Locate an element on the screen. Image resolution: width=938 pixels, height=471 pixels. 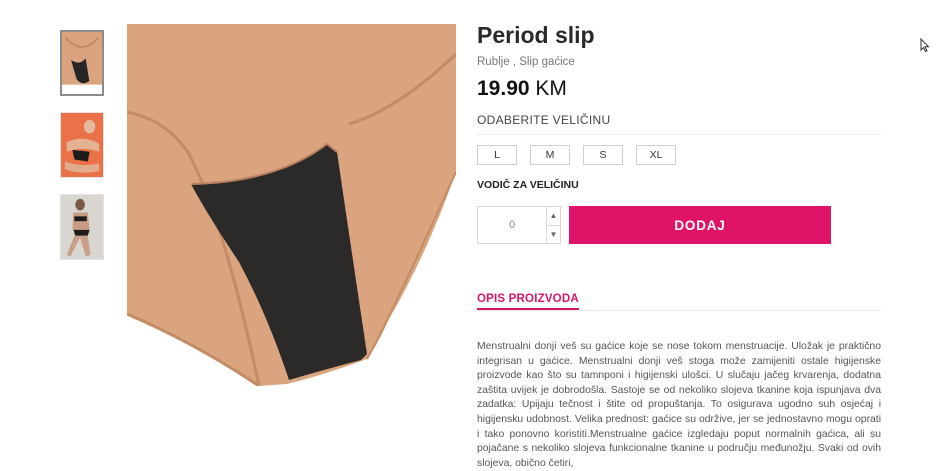
tab-divider is located at coordinates (679, 310).